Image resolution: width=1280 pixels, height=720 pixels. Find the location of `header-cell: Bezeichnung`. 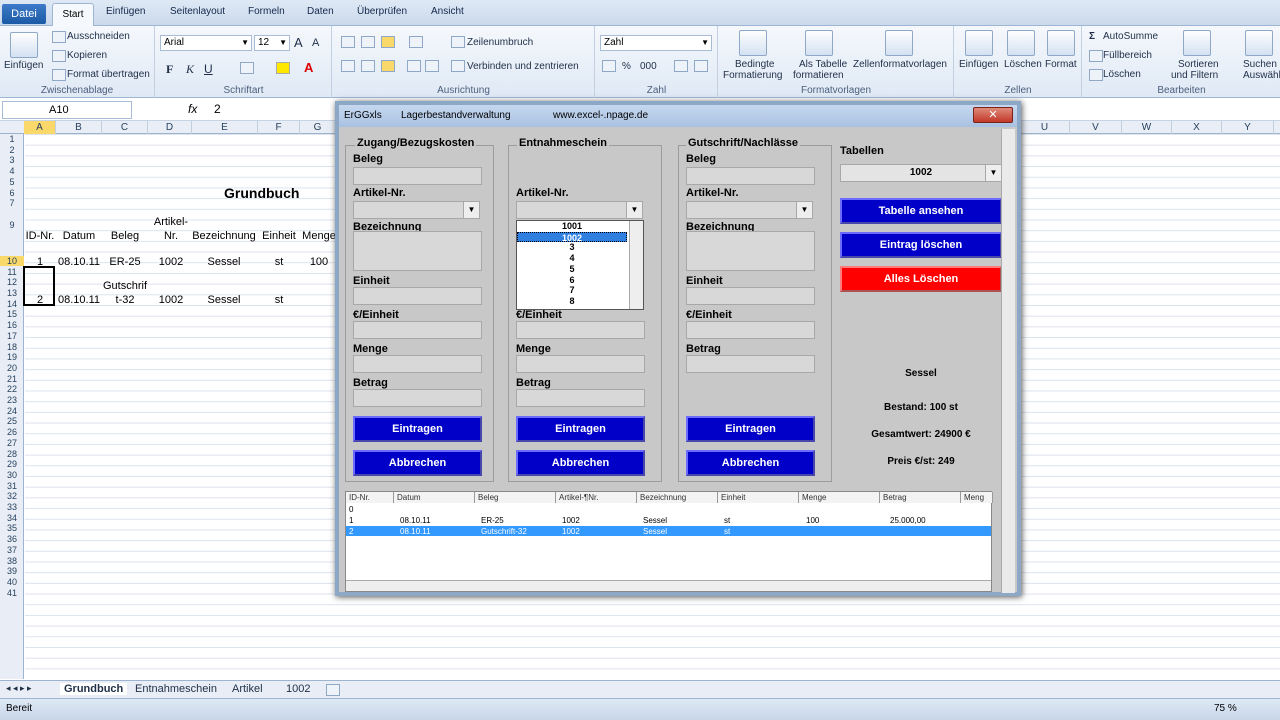

header-cell: Bezeichnung is located at coordinates (224, 236).